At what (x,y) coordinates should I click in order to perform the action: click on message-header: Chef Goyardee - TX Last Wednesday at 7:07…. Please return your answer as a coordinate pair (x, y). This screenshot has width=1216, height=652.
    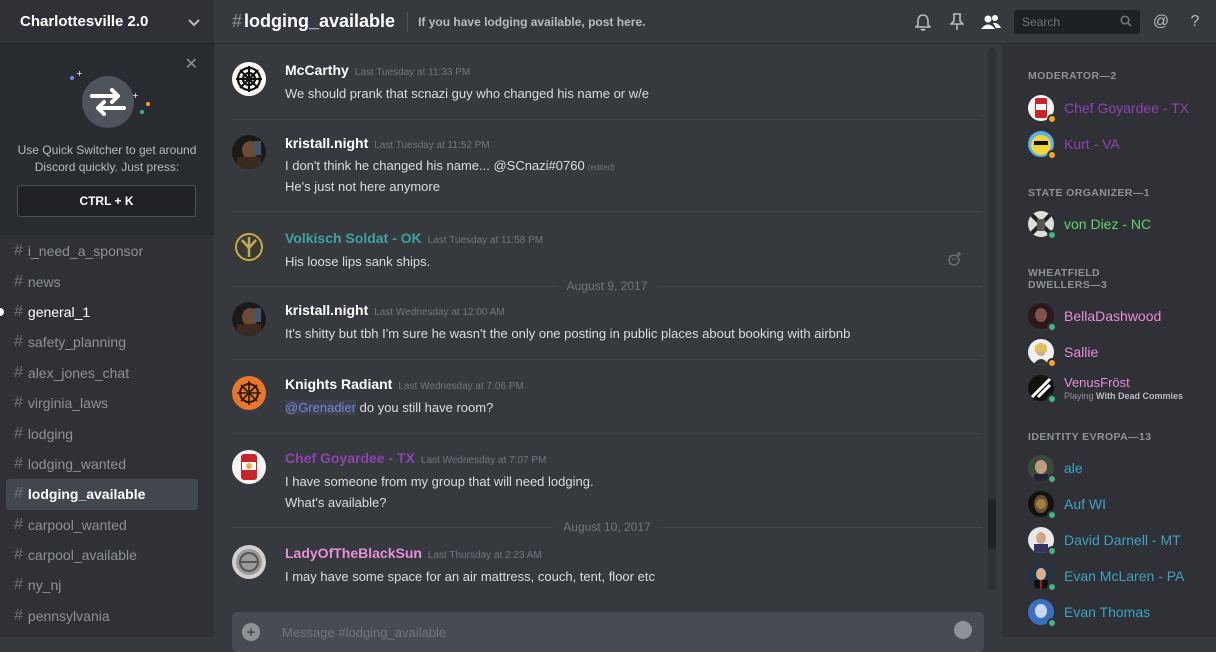
    Looking at the image, I should click on (415, 459).